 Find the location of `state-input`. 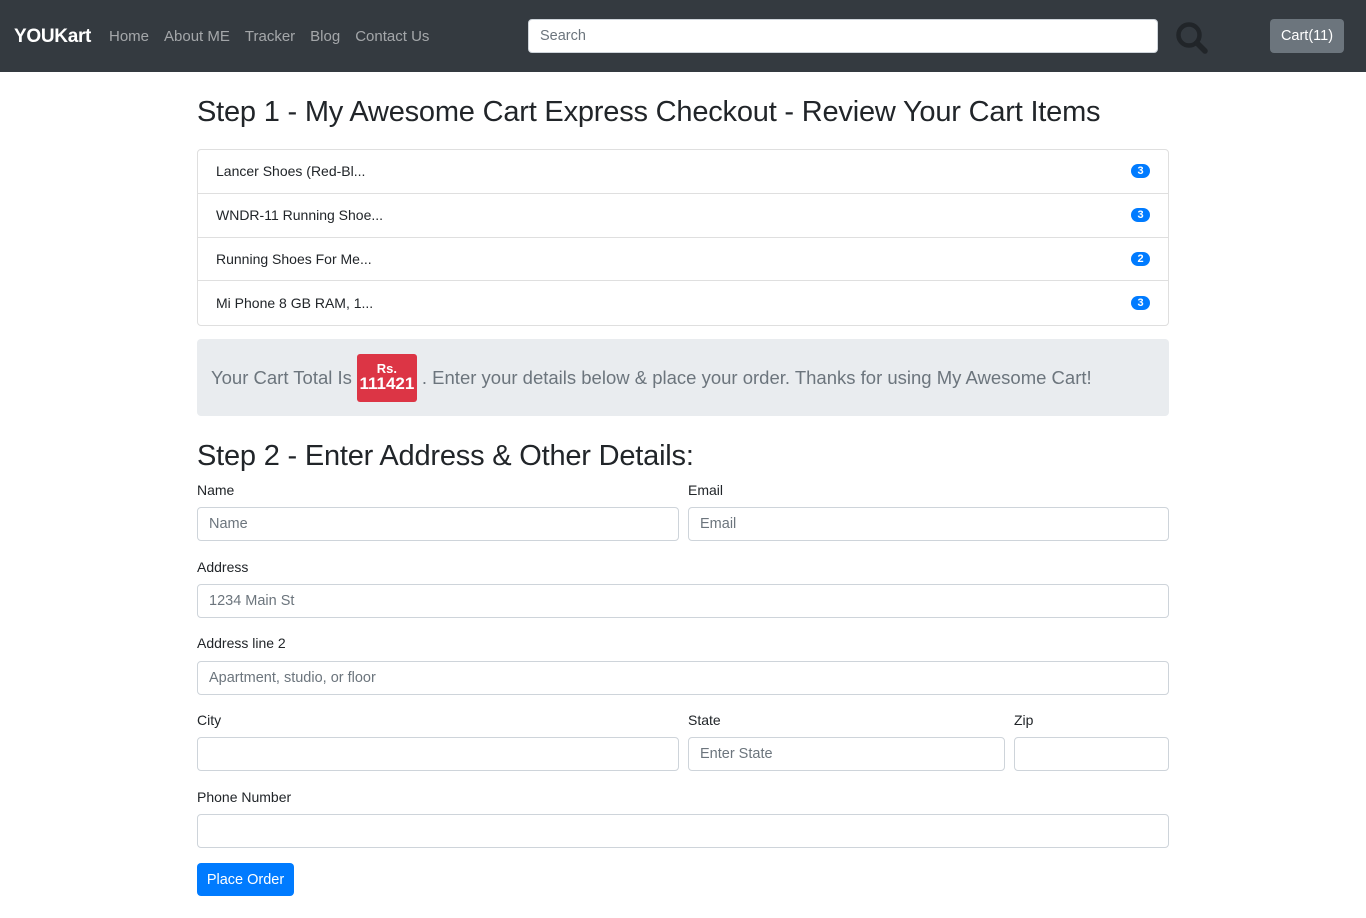

state-input is located at coordinates (846, 754).